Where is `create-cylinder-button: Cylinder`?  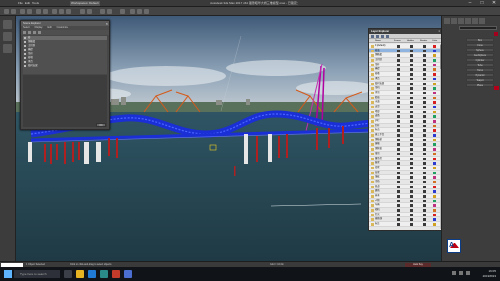 create-cylinder-button: Cylinder is located at coordinates (480, 60).